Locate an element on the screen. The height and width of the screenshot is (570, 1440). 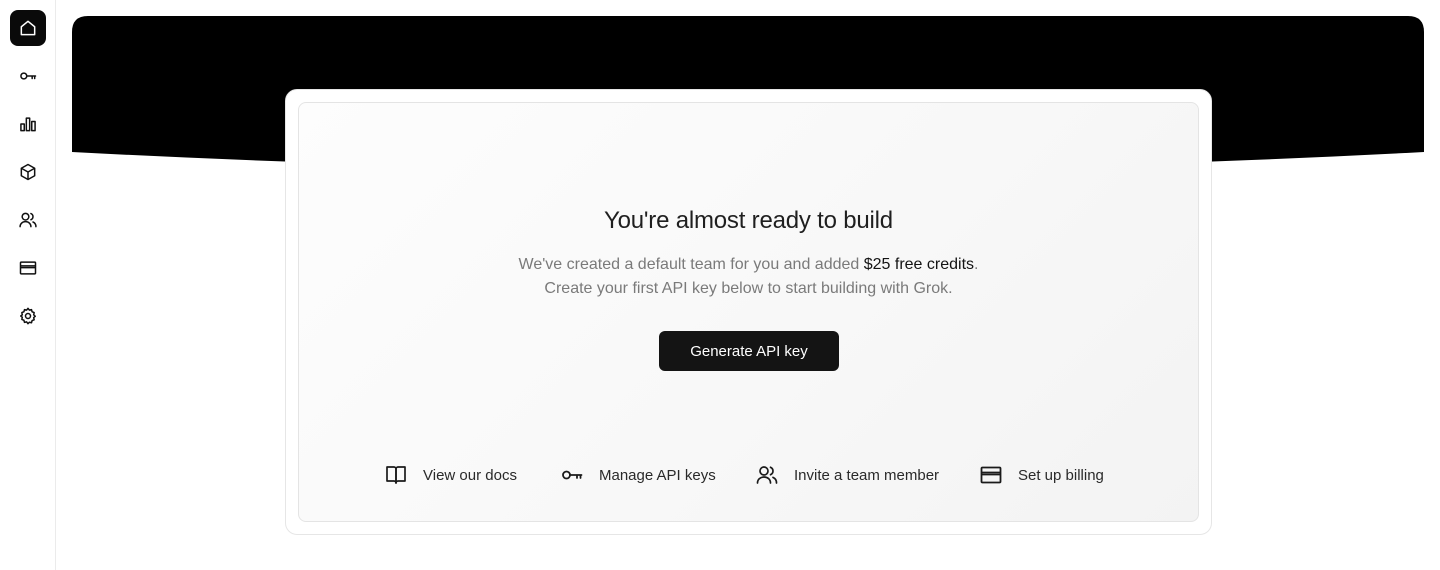
cube-icon is located at coordinates (28, 172).